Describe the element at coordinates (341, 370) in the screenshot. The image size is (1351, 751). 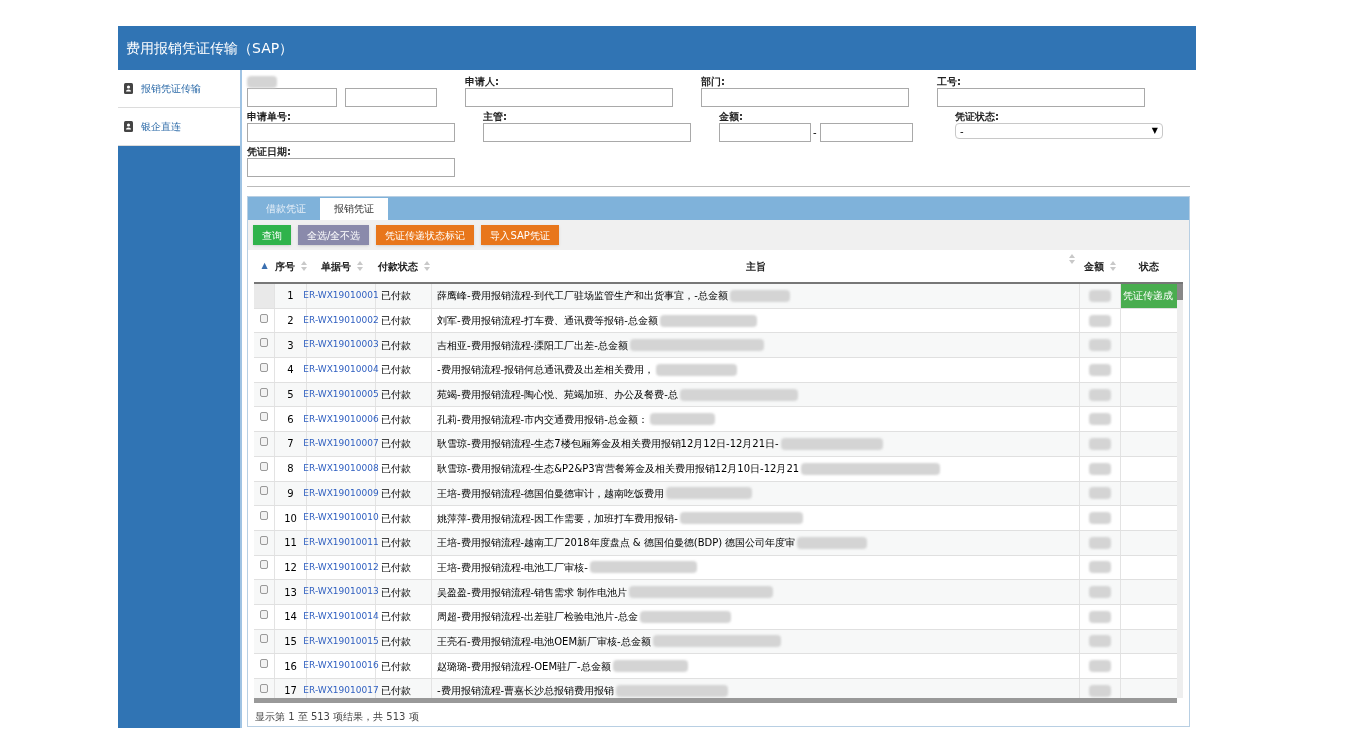
I see `document-link: ER-WX19010004` at that location.